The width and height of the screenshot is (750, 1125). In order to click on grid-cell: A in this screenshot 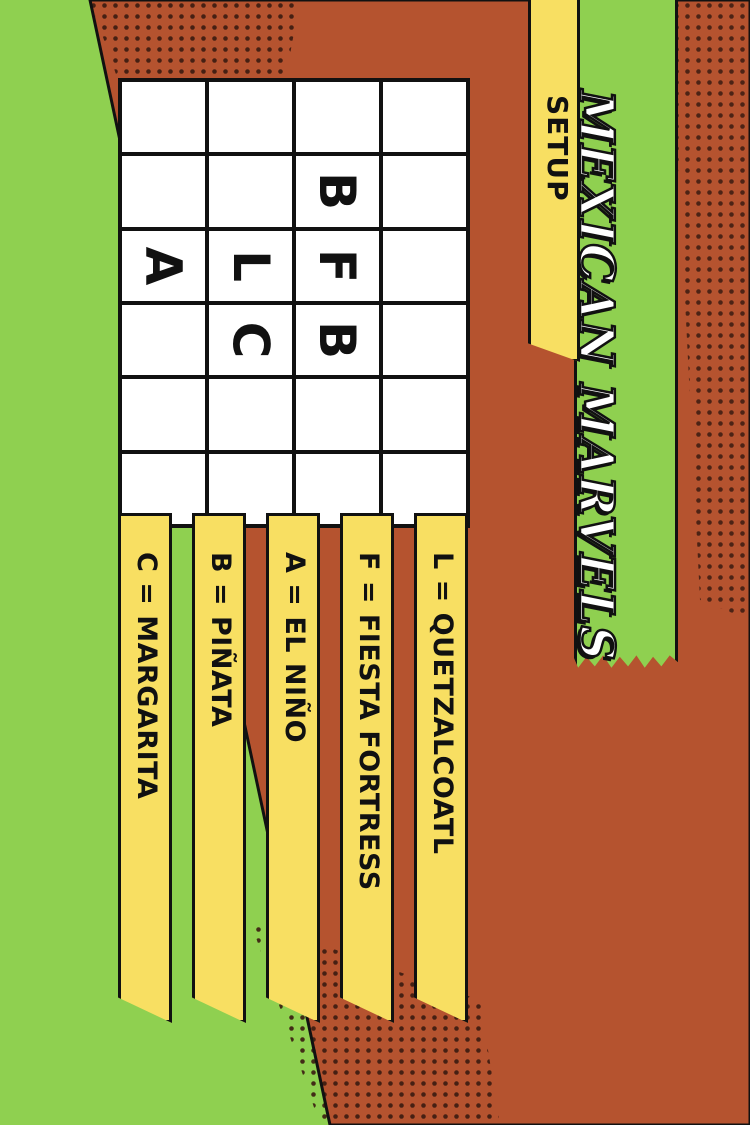, I will do `click(163, 265)`.